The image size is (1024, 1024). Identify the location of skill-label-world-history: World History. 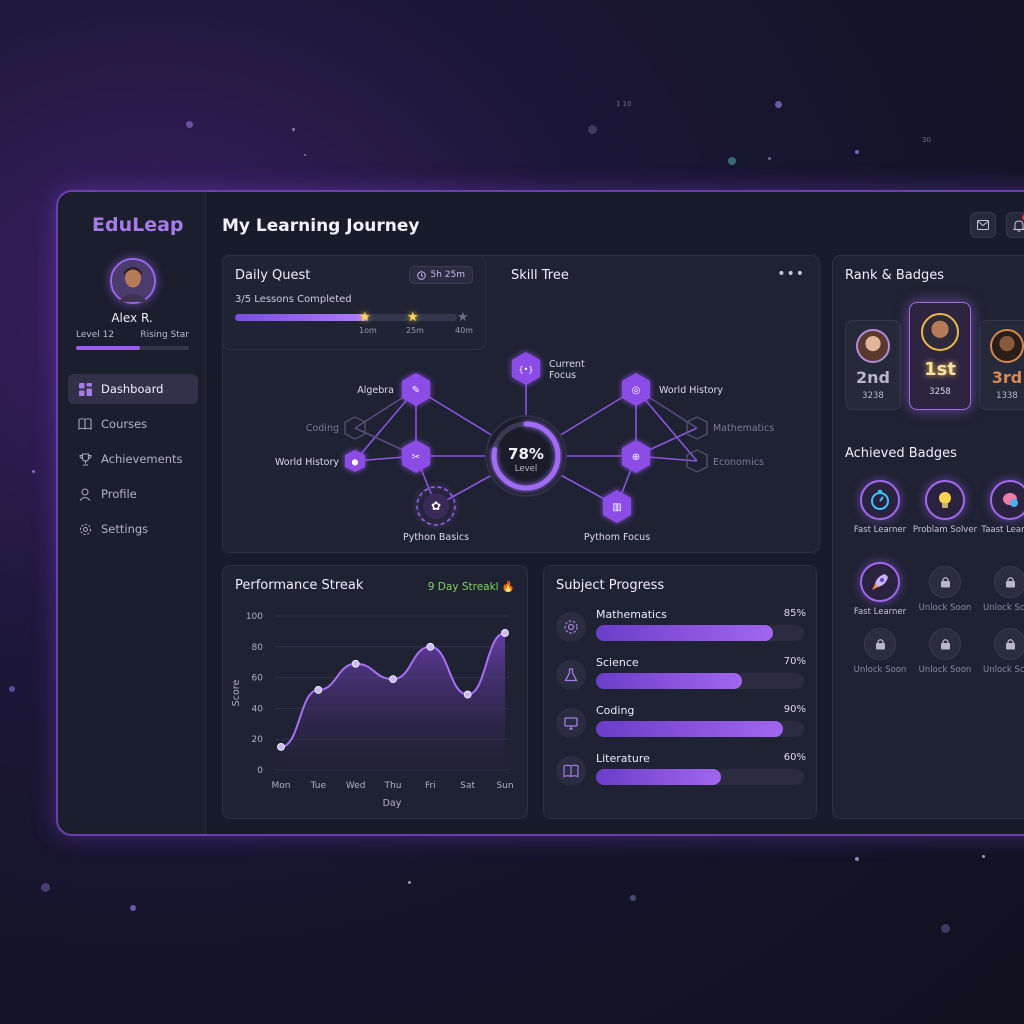
(691, 390).